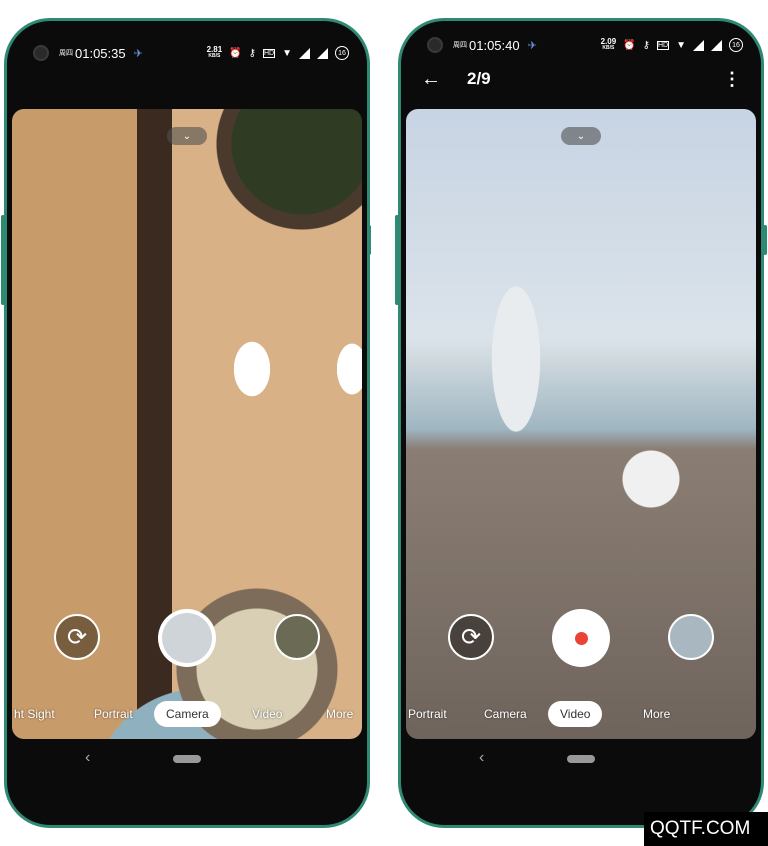 The width and height of the screenshot is (768, 846). What do you see at coordinates (494, 45) in the screenshot?
I see `clock: 01:05:40` at bounding box center [494, 45].